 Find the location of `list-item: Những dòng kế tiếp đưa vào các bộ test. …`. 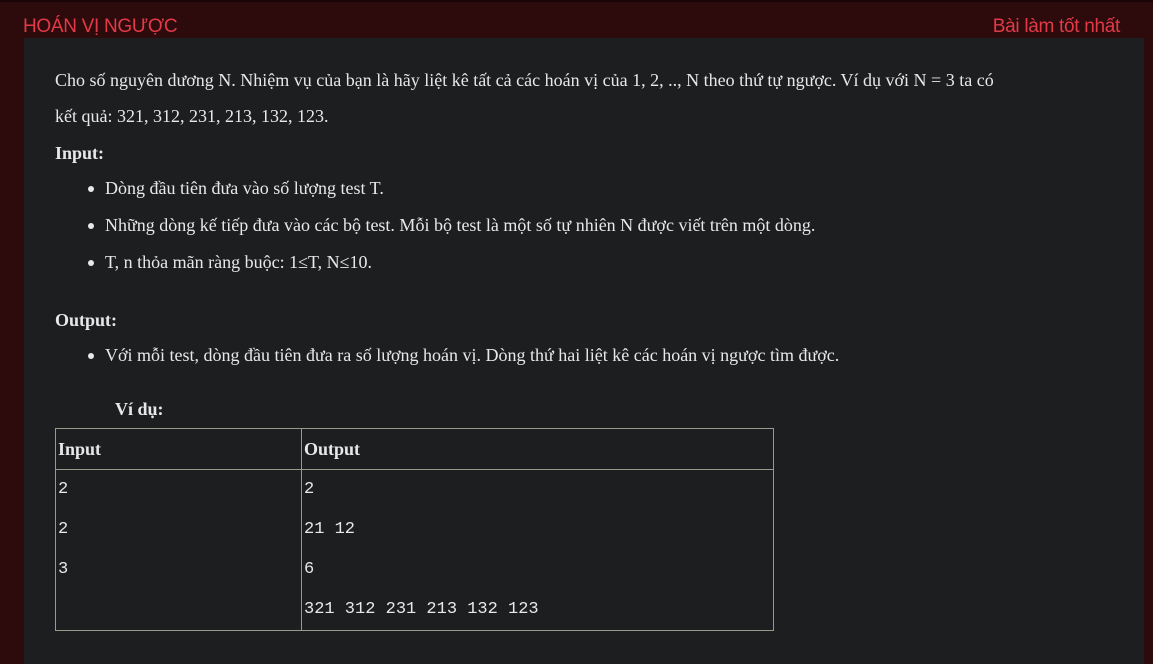

list-item: Những dòng kế tiếp đưa vào các bộ test. … is located at coordinates (601, 225).